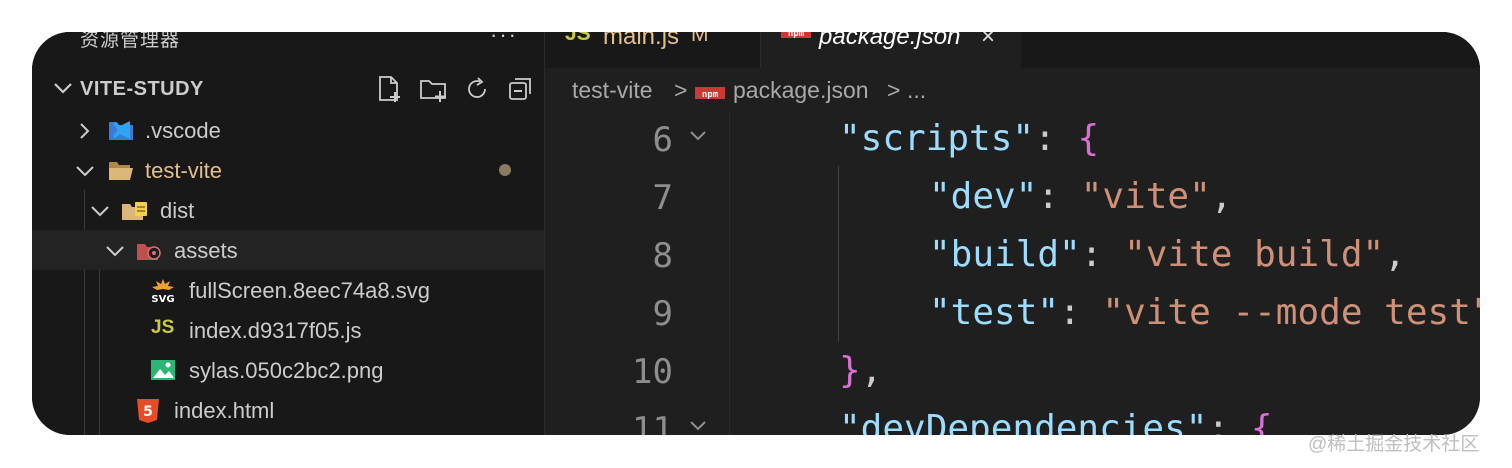  I want to click on code-token: "vite build", so click(1254, 254).